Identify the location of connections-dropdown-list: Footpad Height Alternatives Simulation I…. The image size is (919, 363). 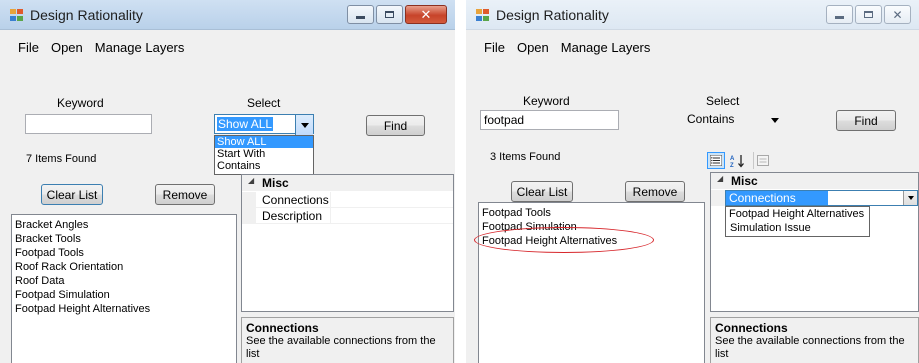
(797, 221).